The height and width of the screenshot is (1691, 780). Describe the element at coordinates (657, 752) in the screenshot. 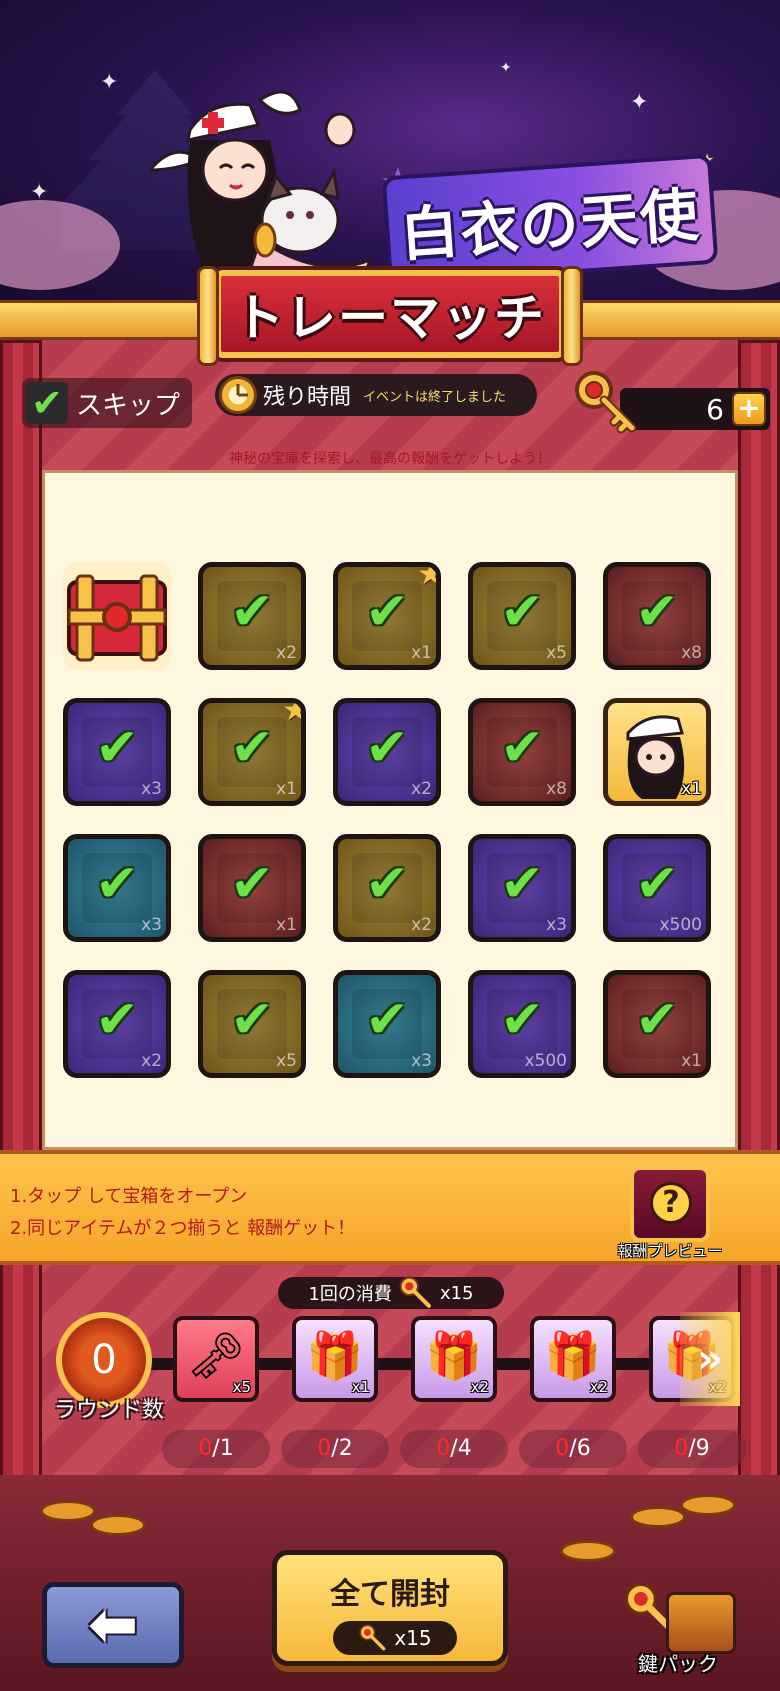

I see `tile-gold-lit: x1` at that location.